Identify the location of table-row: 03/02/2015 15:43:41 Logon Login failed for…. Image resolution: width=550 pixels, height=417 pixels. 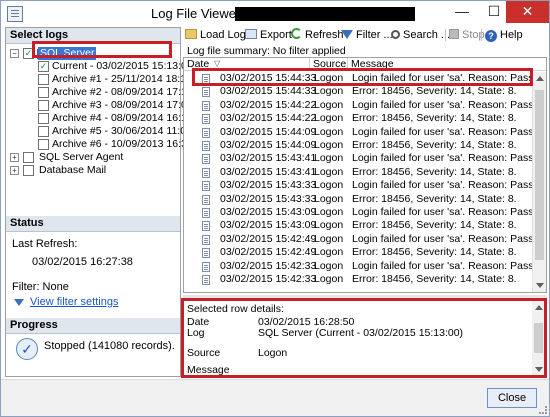
(358, 158).